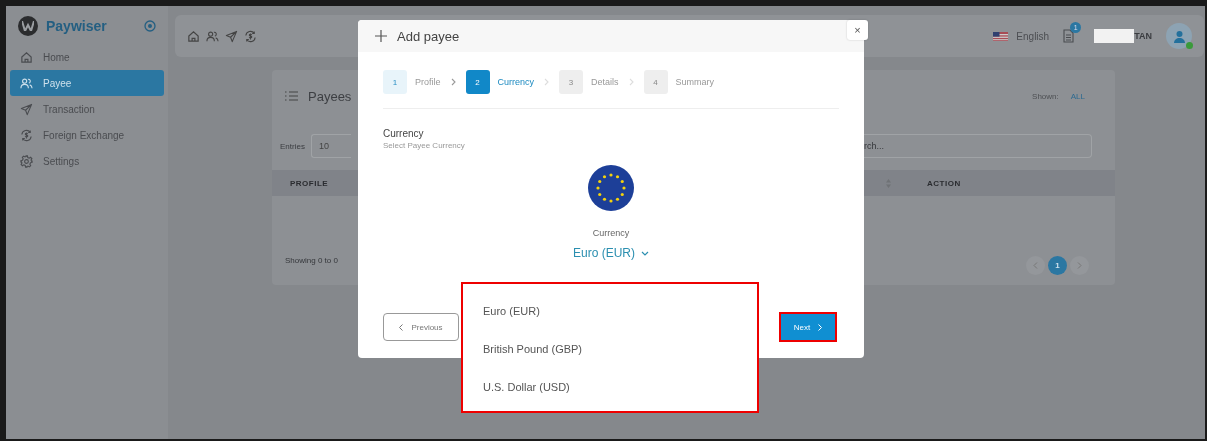  What do you see at coordinates (610, 349) in the screenshot?
I see `dropdown-option: British Pound (GBP)` at bounding box center [610, 349].